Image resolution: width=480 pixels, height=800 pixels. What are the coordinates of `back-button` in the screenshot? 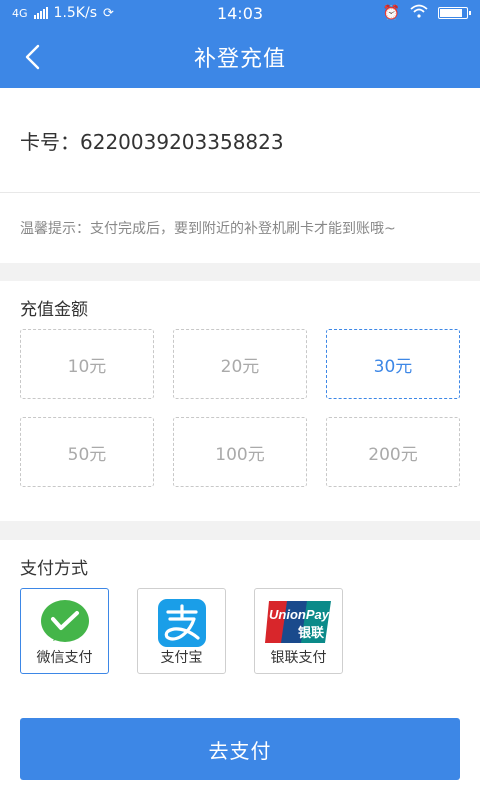 It's located at (32, 57).